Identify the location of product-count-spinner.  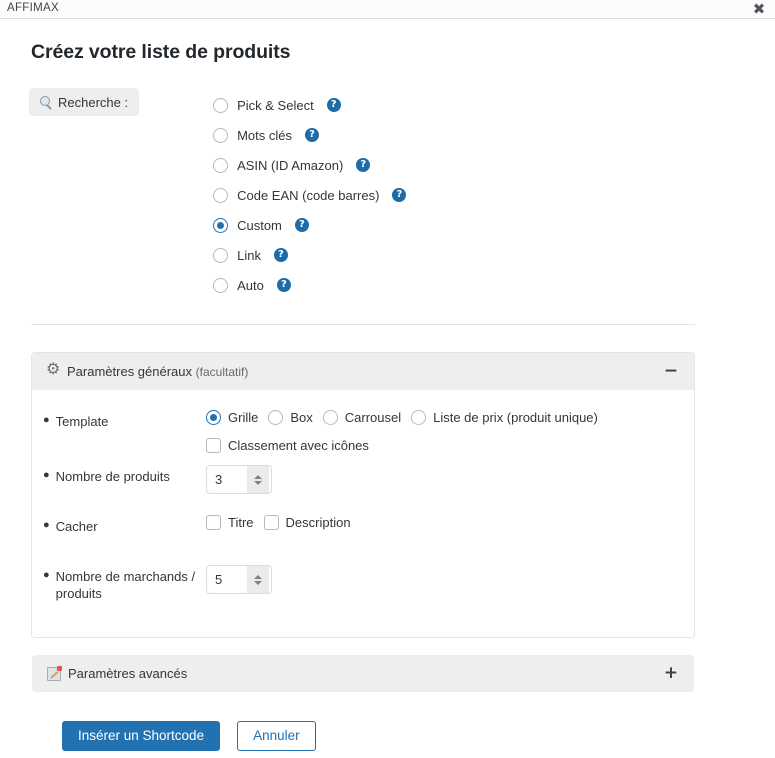
(258, 479).